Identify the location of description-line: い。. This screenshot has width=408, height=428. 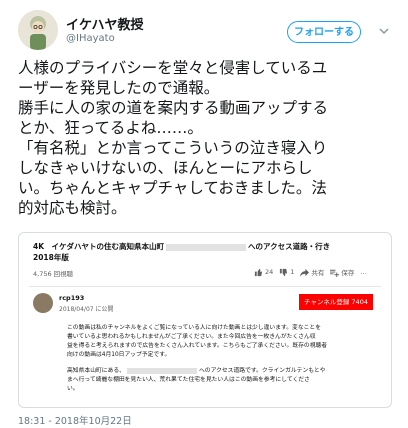
(73, 389).